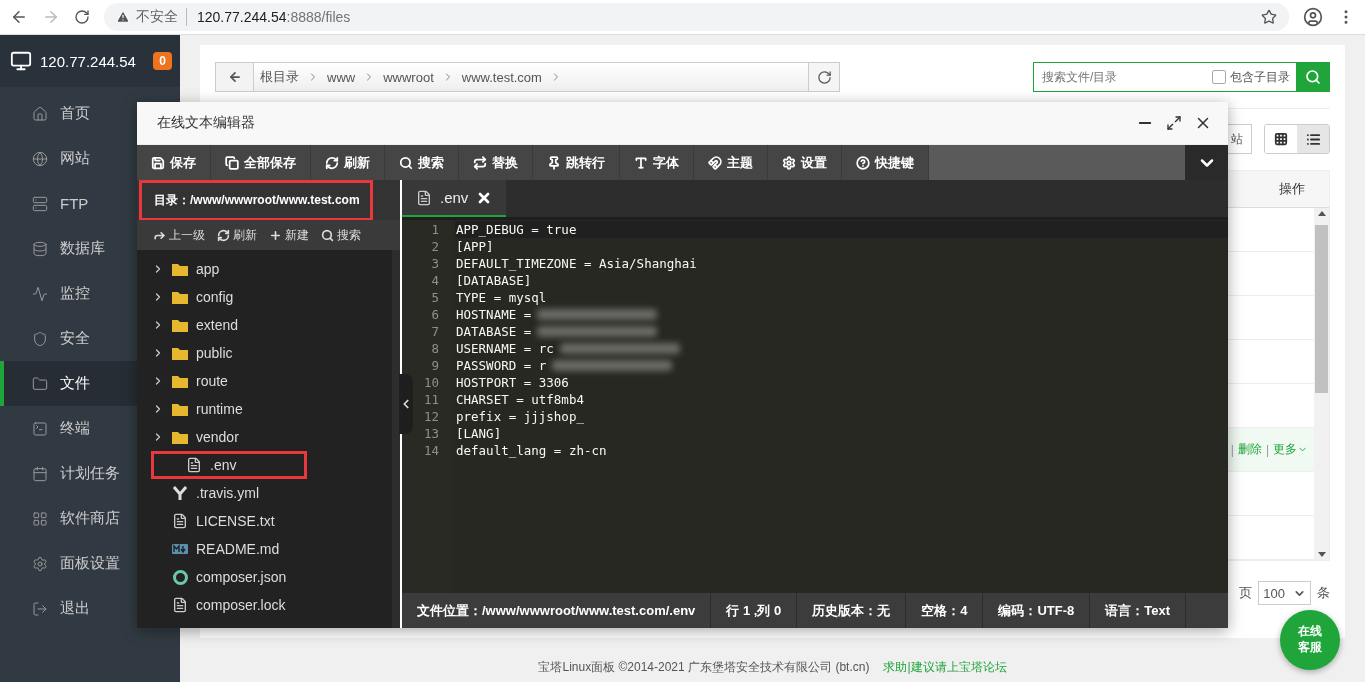 This screenshot has height=682, width=1365. I want to click on monitor-icon, so click(21, 61).